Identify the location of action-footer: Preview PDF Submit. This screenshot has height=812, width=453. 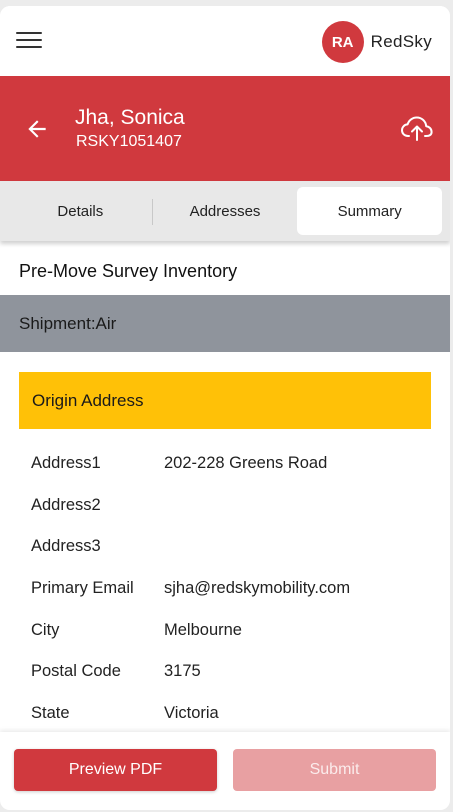
(225, 771).